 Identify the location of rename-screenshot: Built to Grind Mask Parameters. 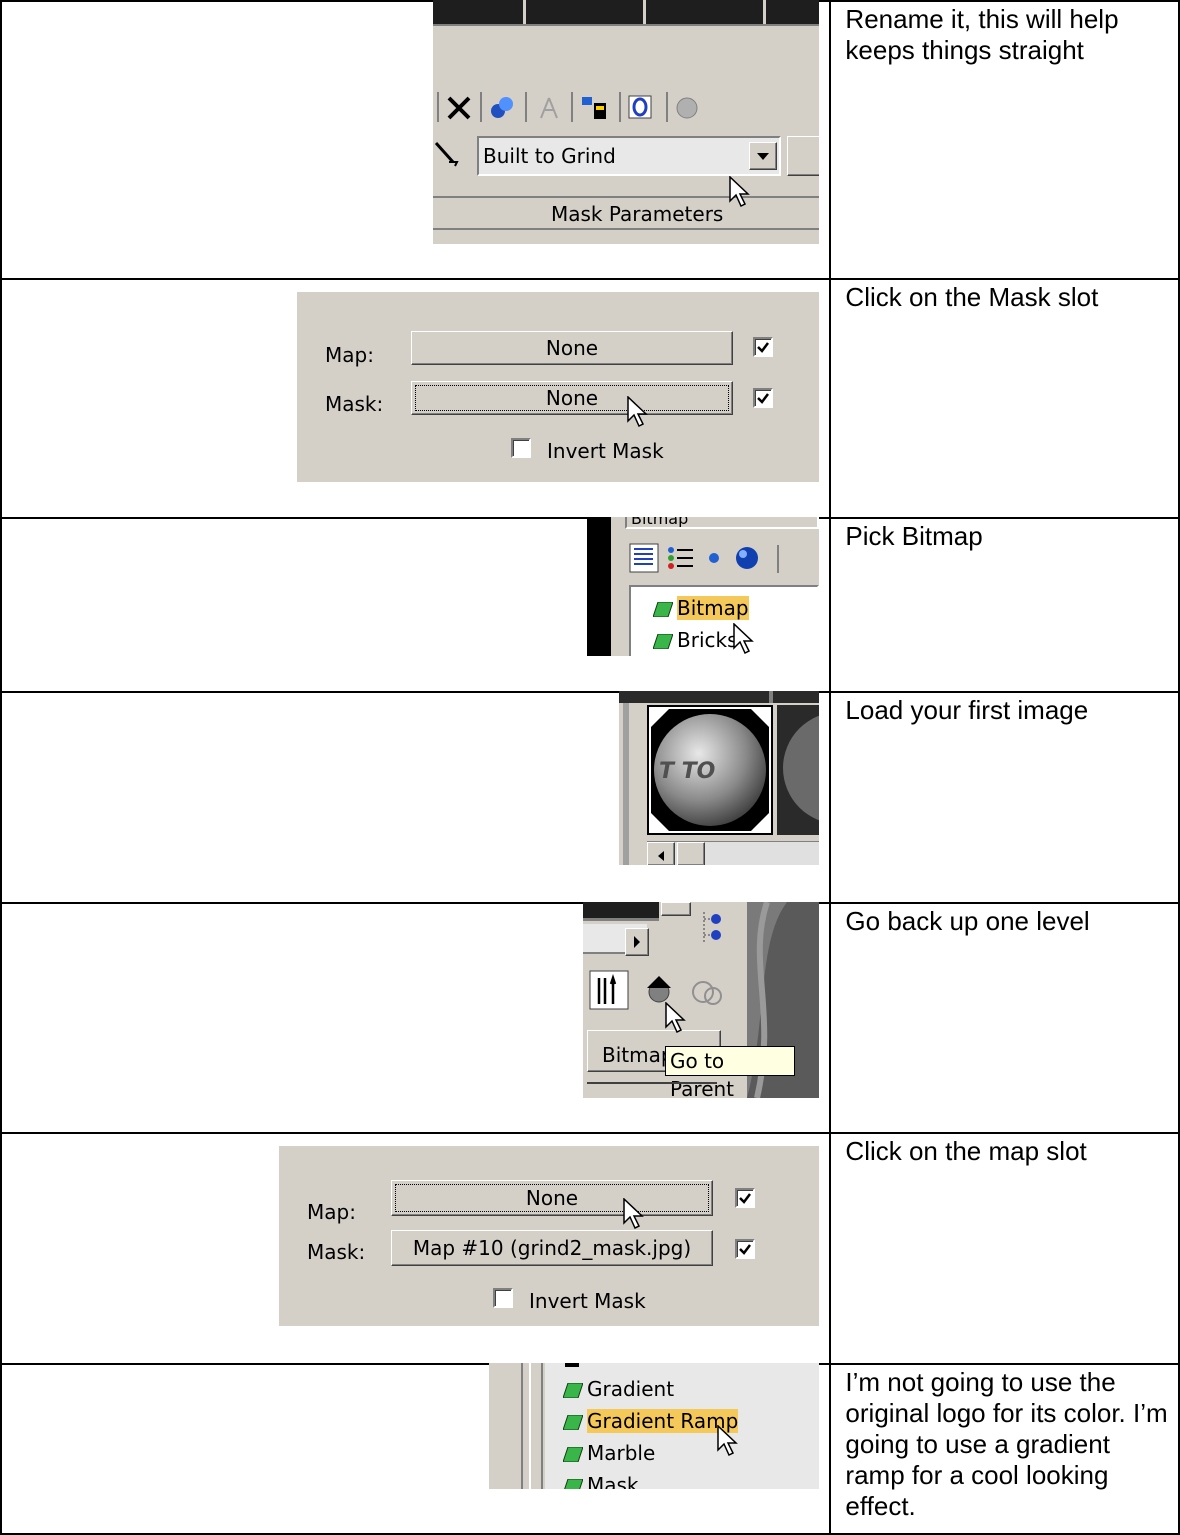
(626, 122).